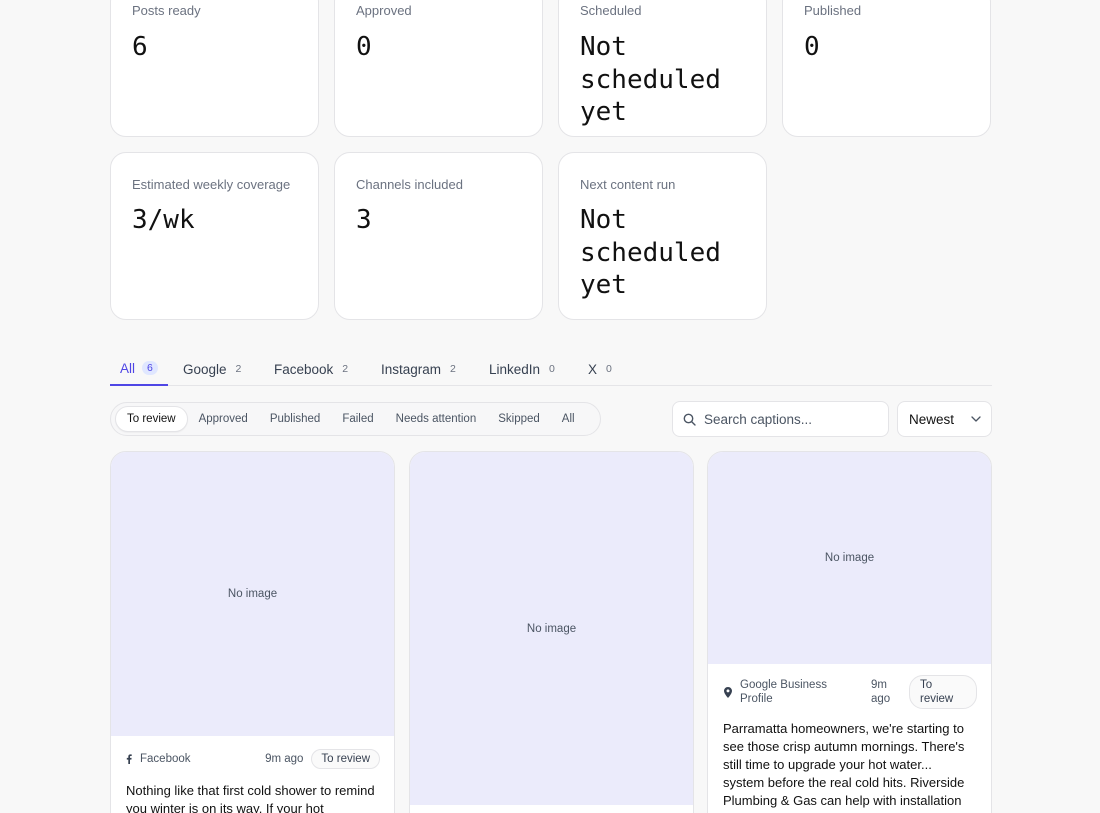 The image size is (1100, 813). I want to click on tab-linkedin: LinkedIn 0, so click(522, 369).